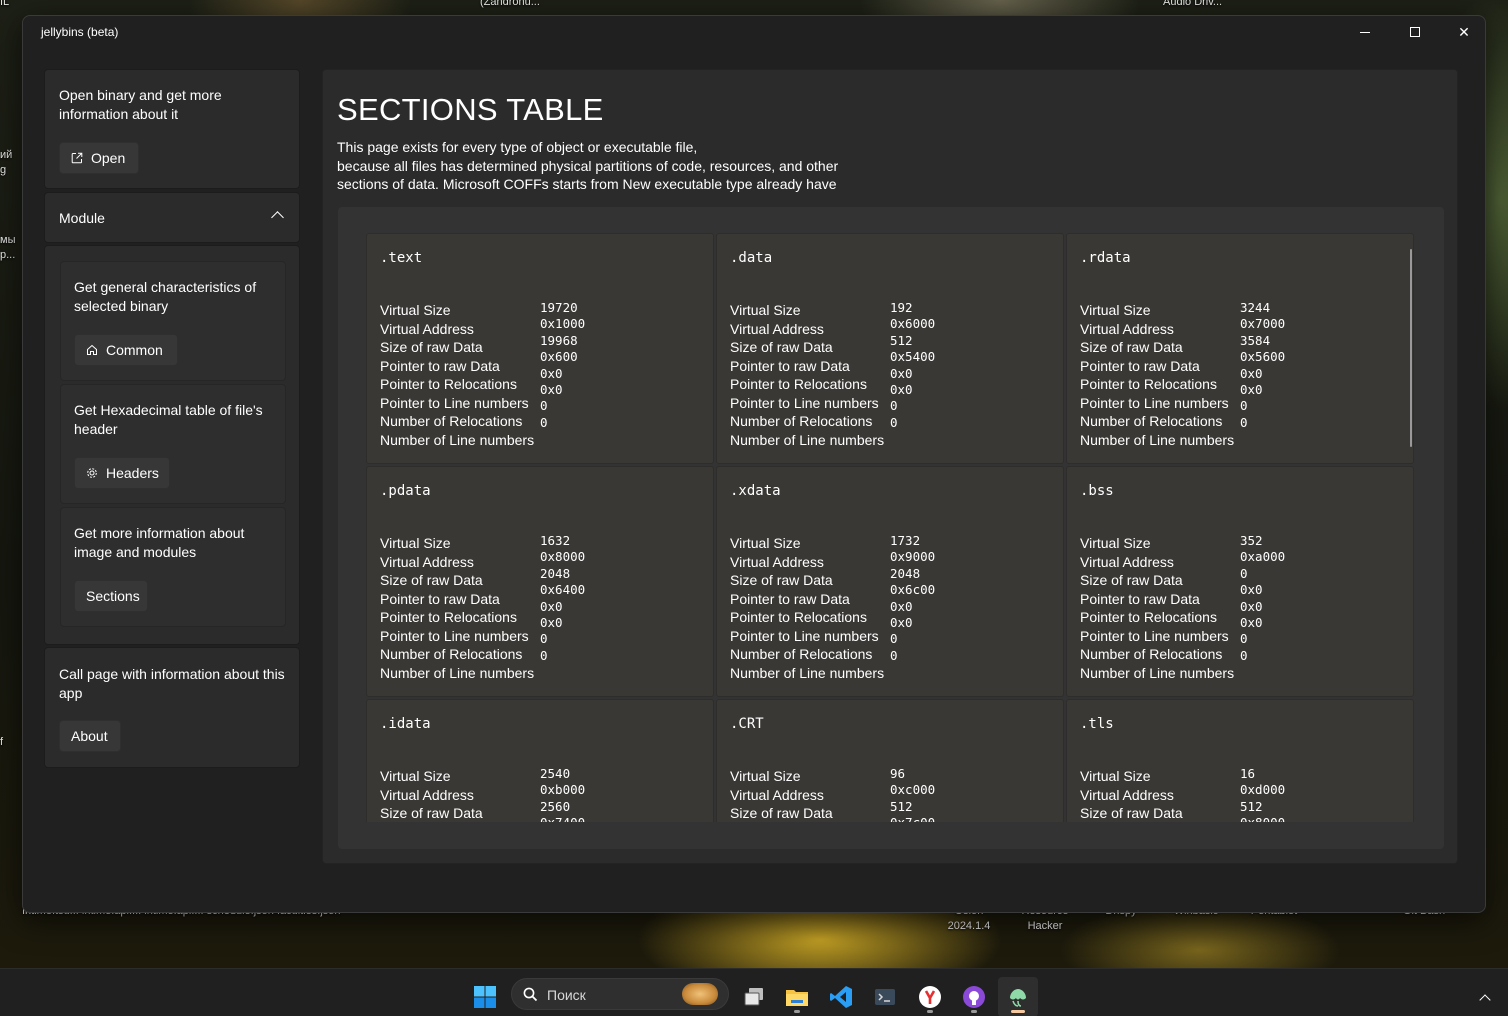 The width and height of the screenshot is (1508, 1016). What do you see at coordinates (1251, 540) in the screenshot?
I see `field-value: 352` at bounding box center [1251, 540].